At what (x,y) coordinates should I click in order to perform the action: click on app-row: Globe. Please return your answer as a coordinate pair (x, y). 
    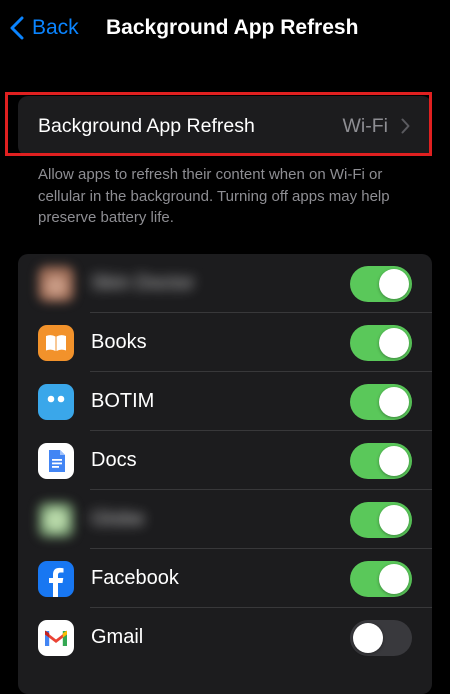
    Looking at the image, I should click on (225, 519).